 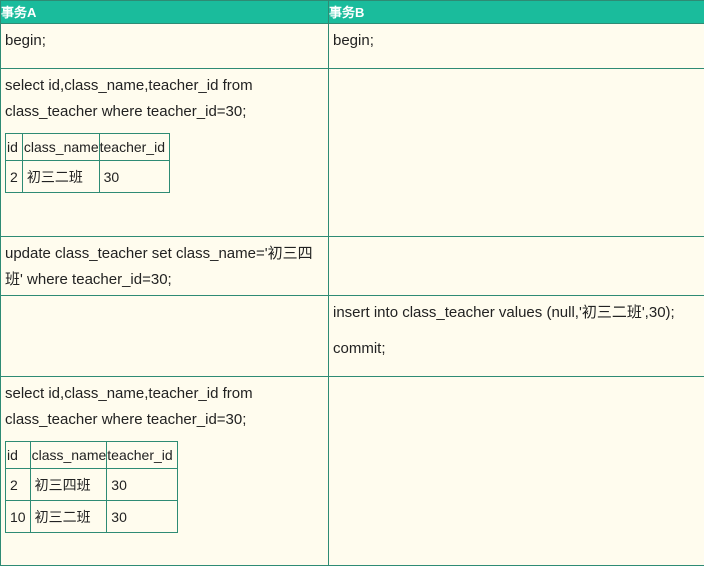 I want to click on step-row: begin; begin;, so click(x=352, y=46).